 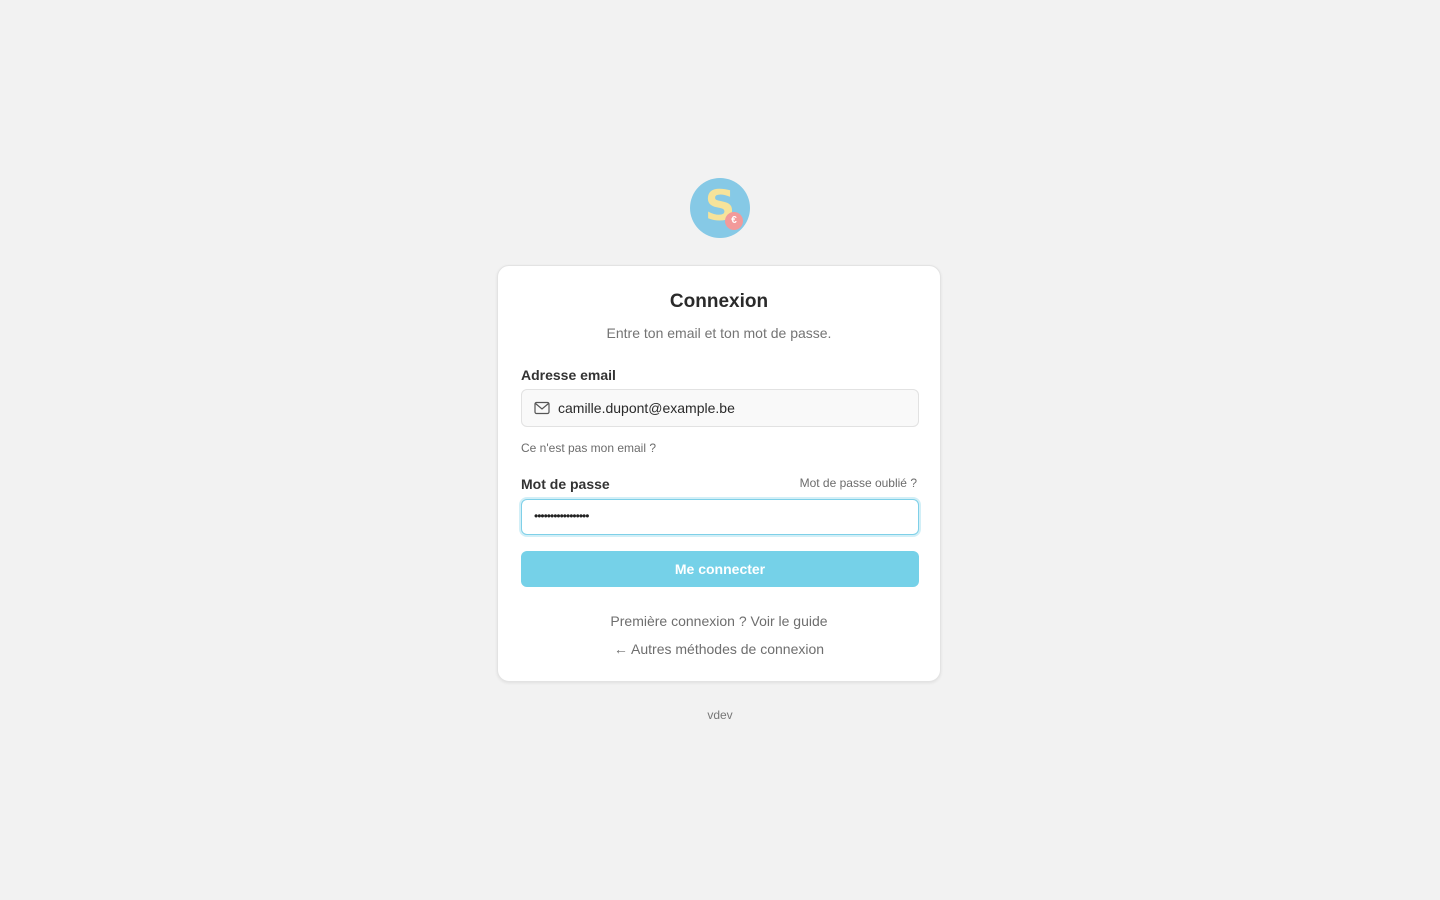 I want to click on page-subtitle: Entre ton email et ton mot de passe., so click(x=719, y=333).